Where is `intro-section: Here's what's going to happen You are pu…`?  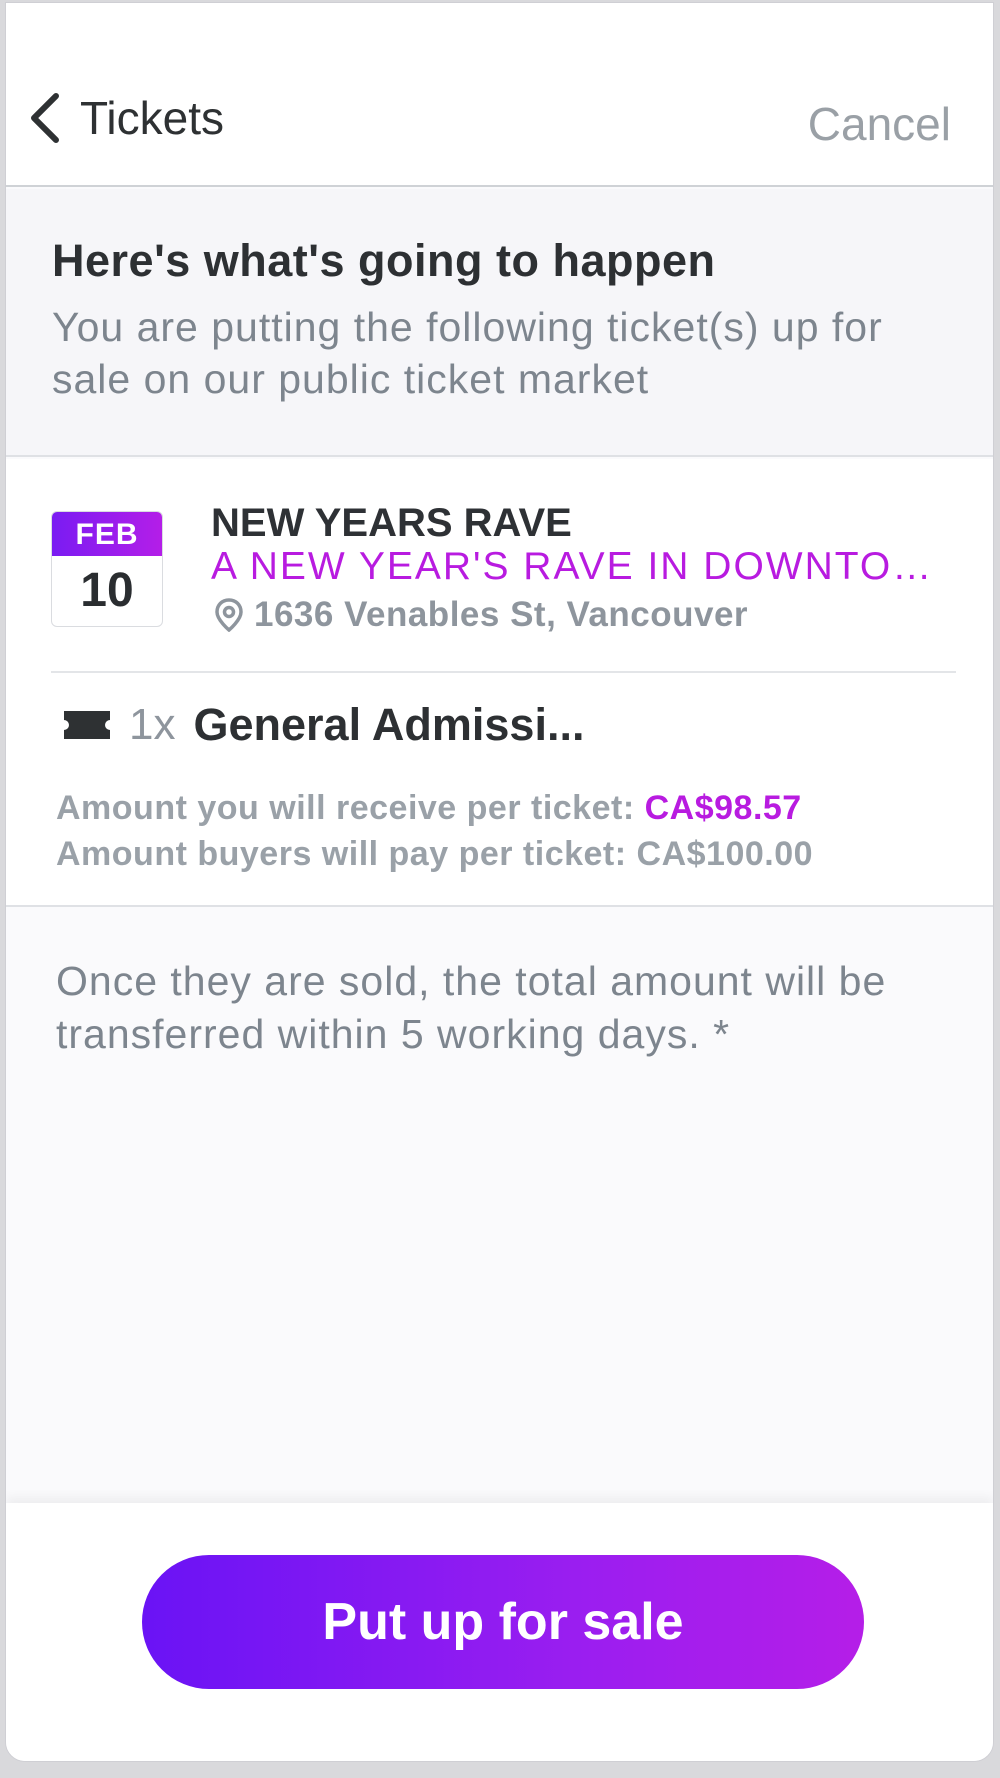
intro-section: Here's what's going to happen You are pu… is located at coordinates (499, 323).